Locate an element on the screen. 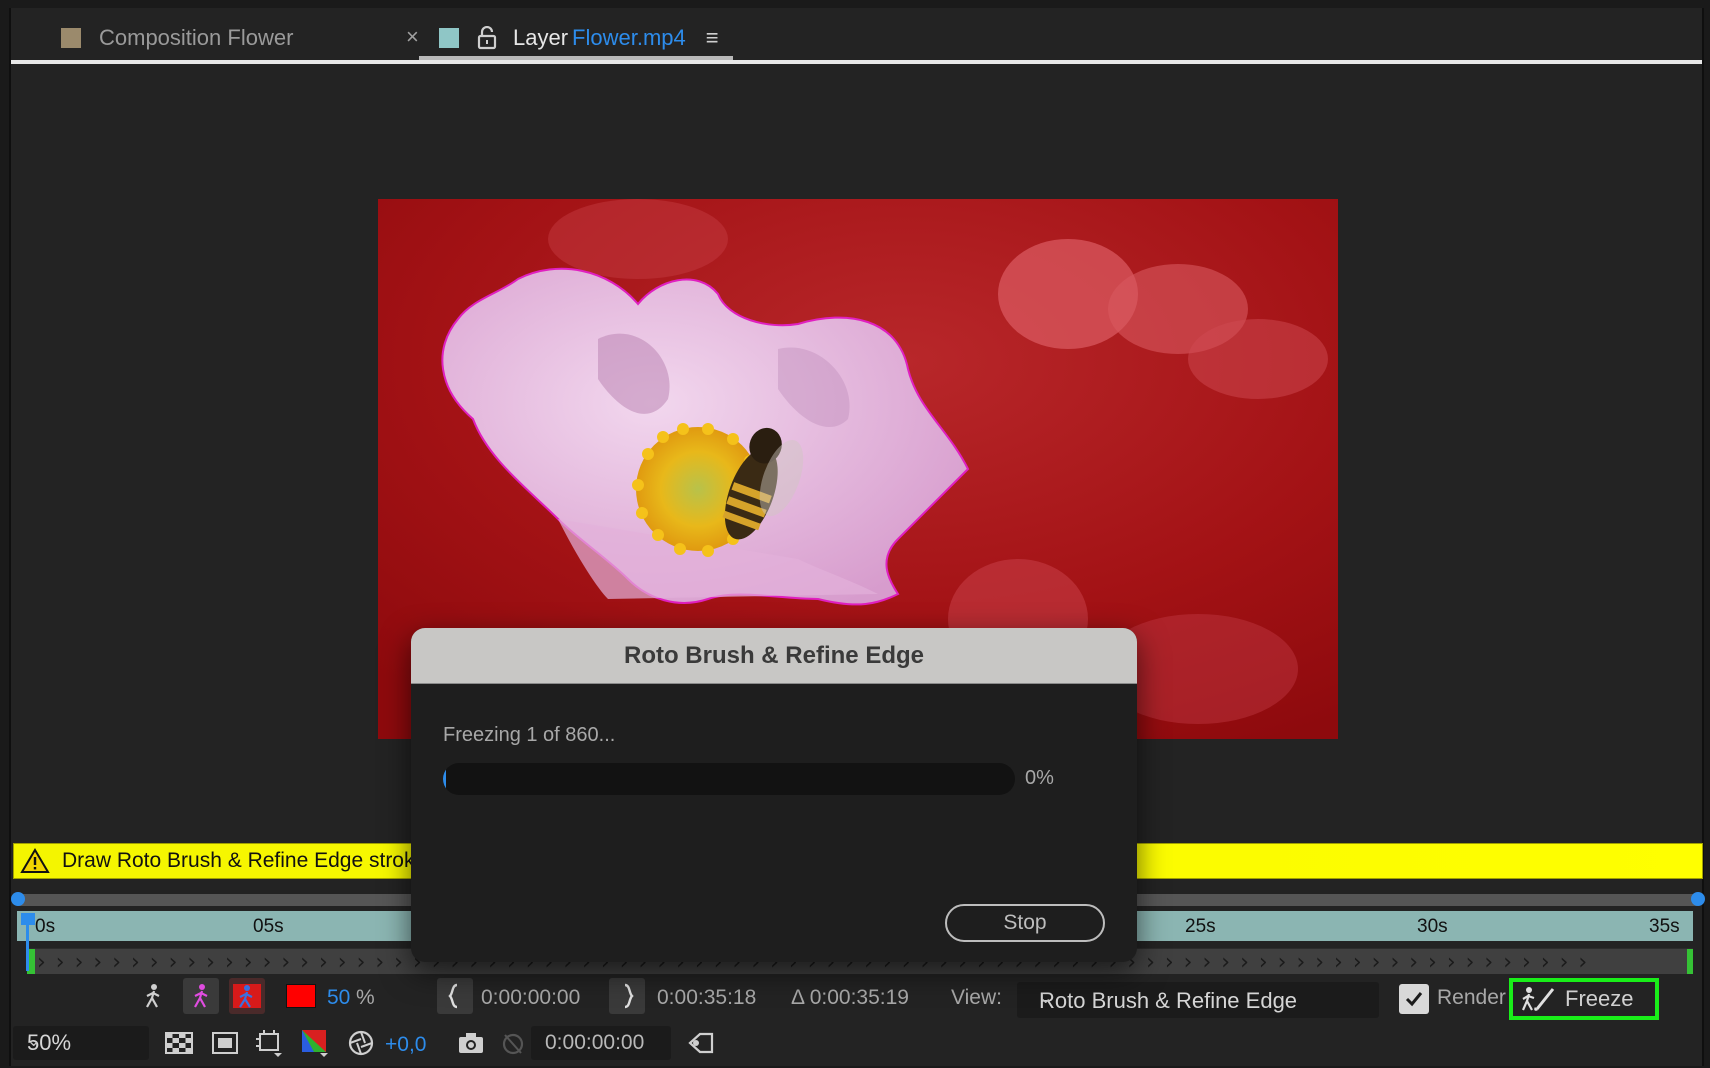  flowchart-icon is located at coordinates (701, 1043).